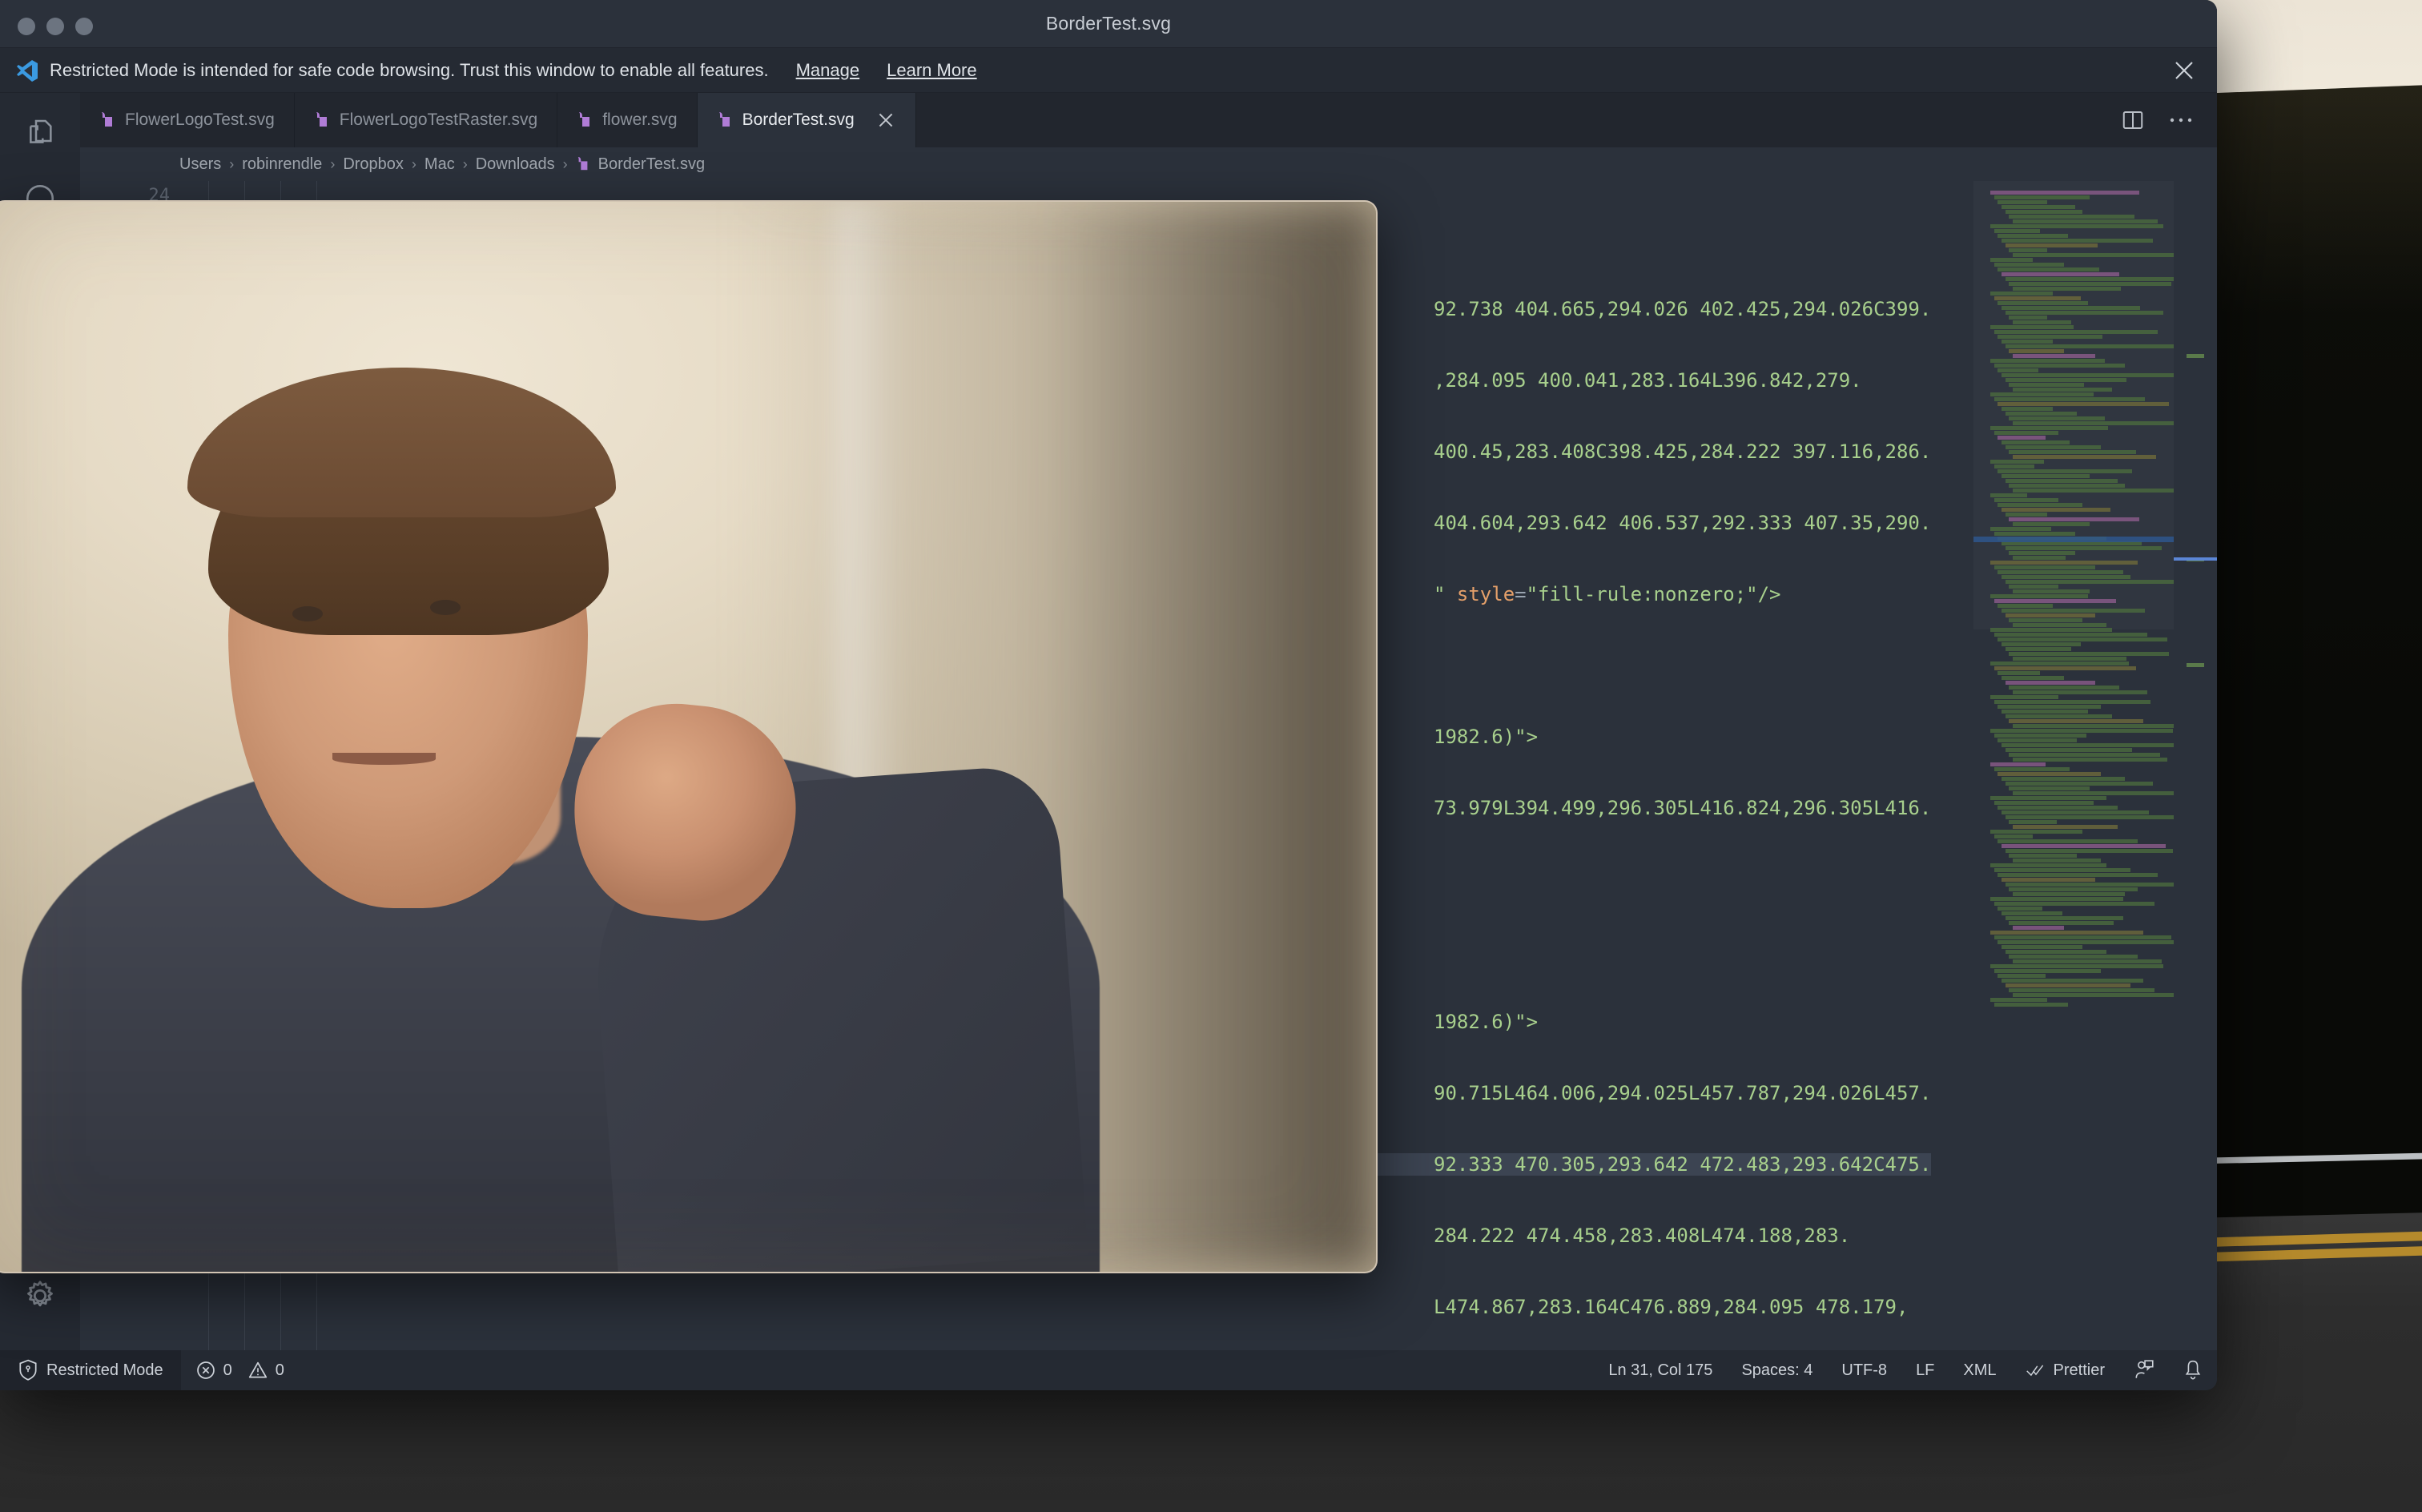  I want to click on zoom-window-button, so click(84, 26).